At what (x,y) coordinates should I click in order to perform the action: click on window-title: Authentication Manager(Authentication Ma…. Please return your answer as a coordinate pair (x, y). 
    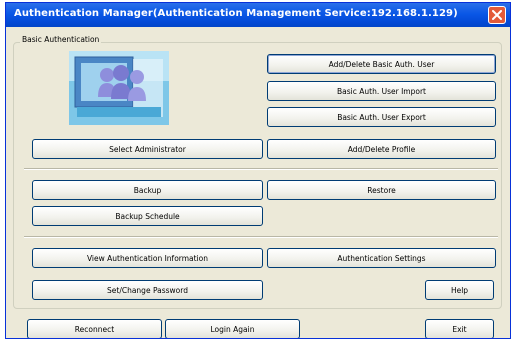
    Looking at the image, I should click on (236, 13).